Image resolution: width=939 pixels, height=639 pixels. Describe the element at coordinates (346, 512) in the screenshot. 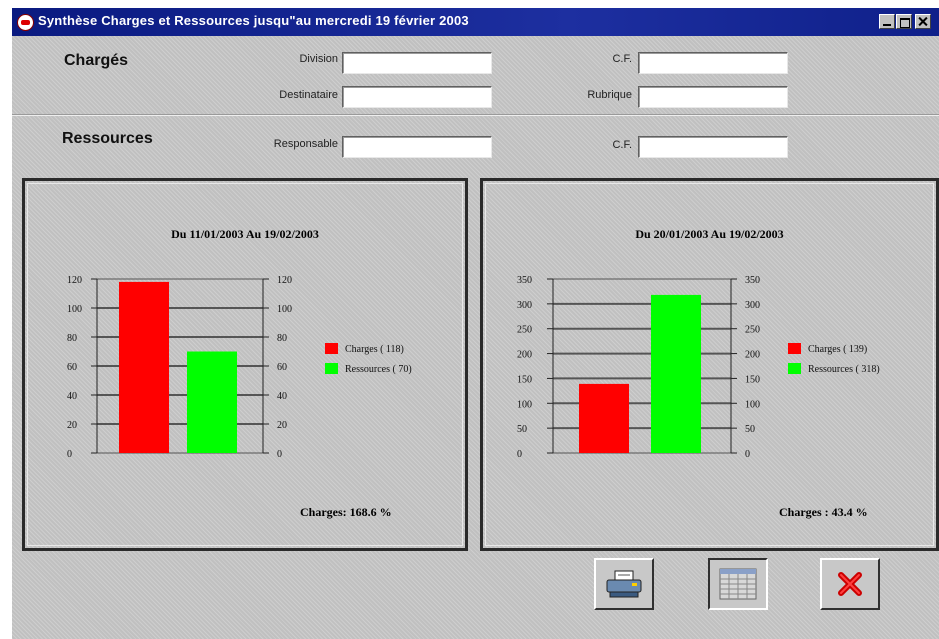

I see `chart-1-summary: Charges: 168.6 %` at that location.